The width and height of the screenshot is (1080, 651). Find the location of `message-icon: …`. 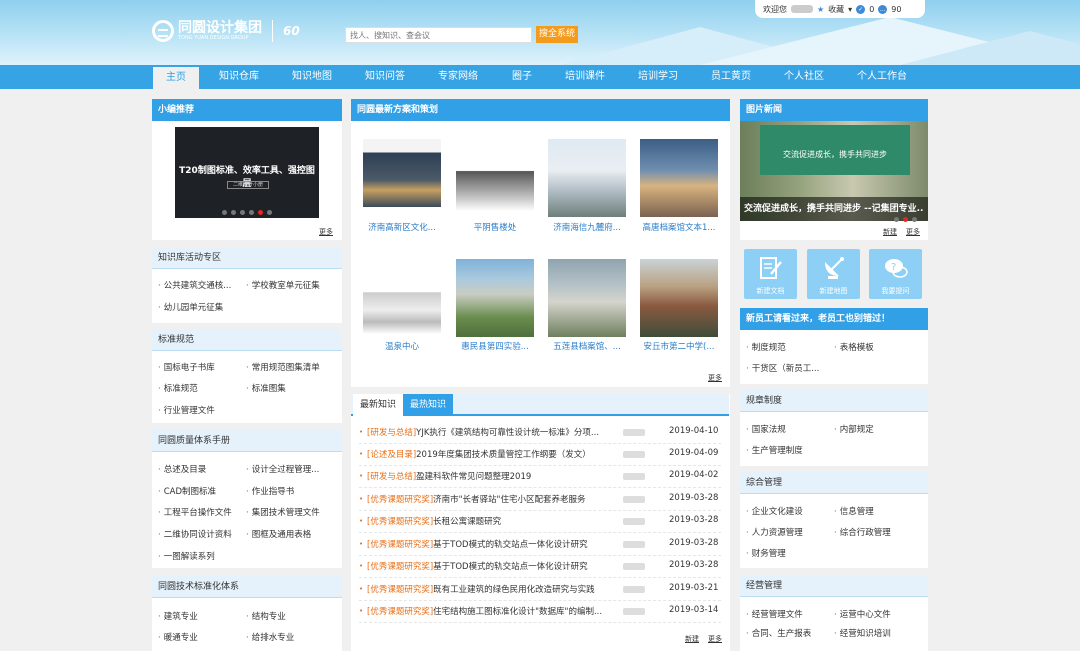

message-icon: … is located at coordinates (883, 9).